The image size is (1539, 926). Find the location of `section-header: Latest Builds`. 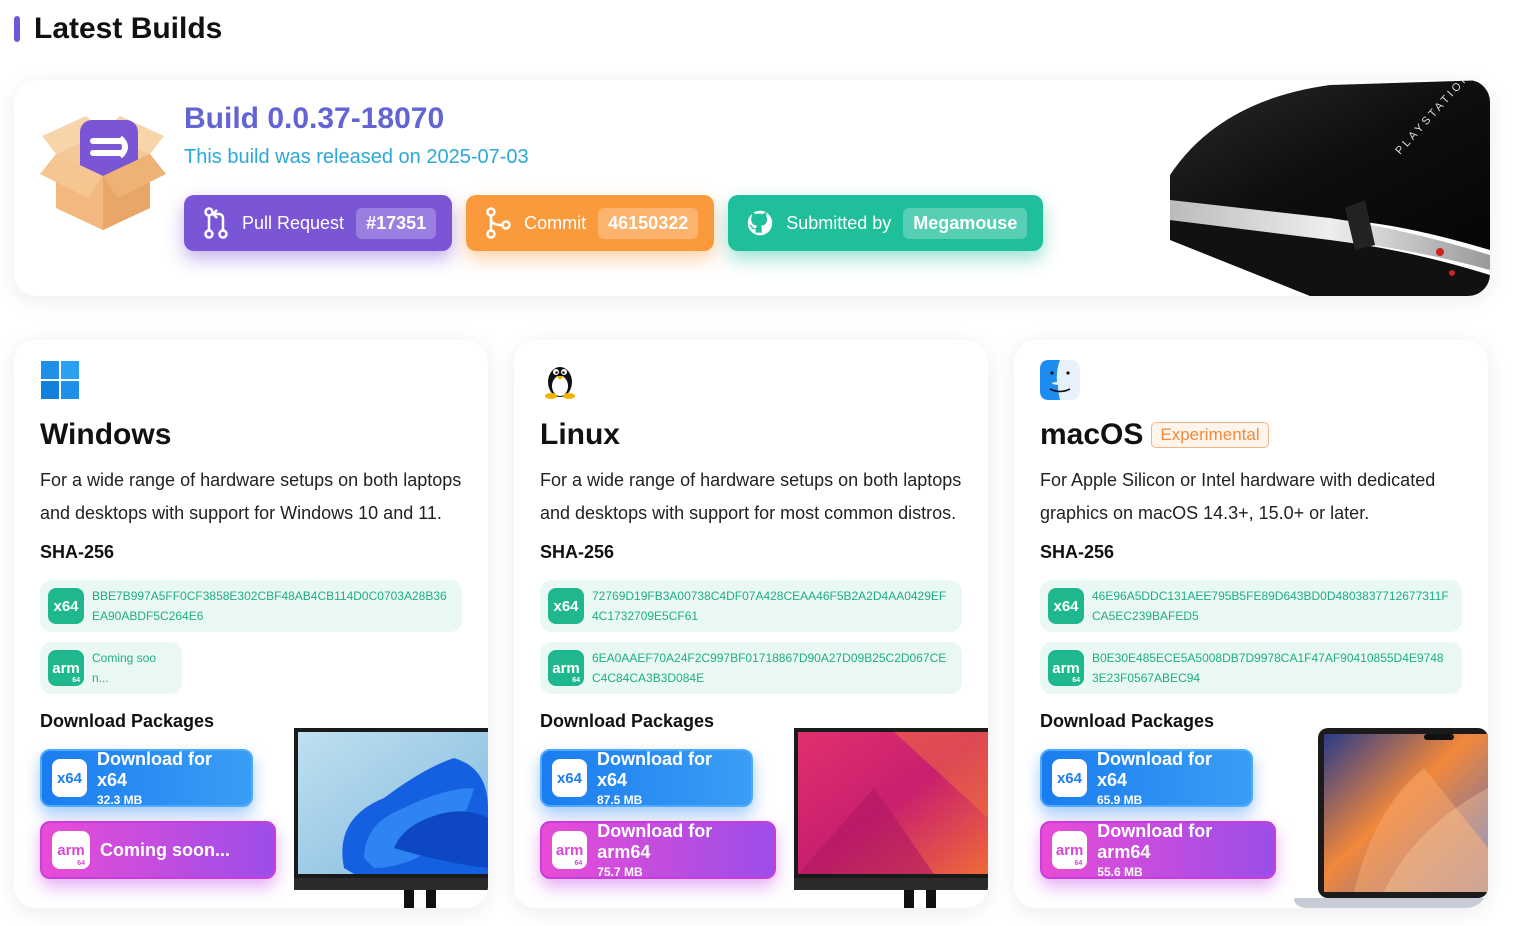

section-header: Latest Builds is located at coordinates (118, 29).